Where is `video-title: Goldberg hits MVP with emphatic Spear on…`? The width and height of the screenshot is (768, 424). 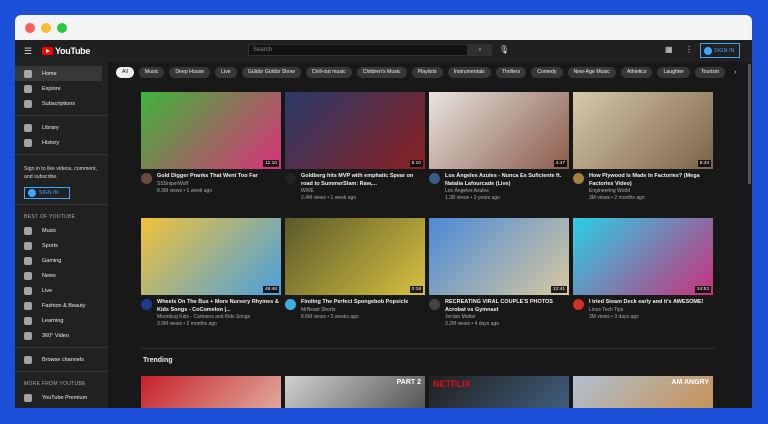
video-title: Goldberg hits MVP with emphatic Spear on… is located at coordinates (363, 180).